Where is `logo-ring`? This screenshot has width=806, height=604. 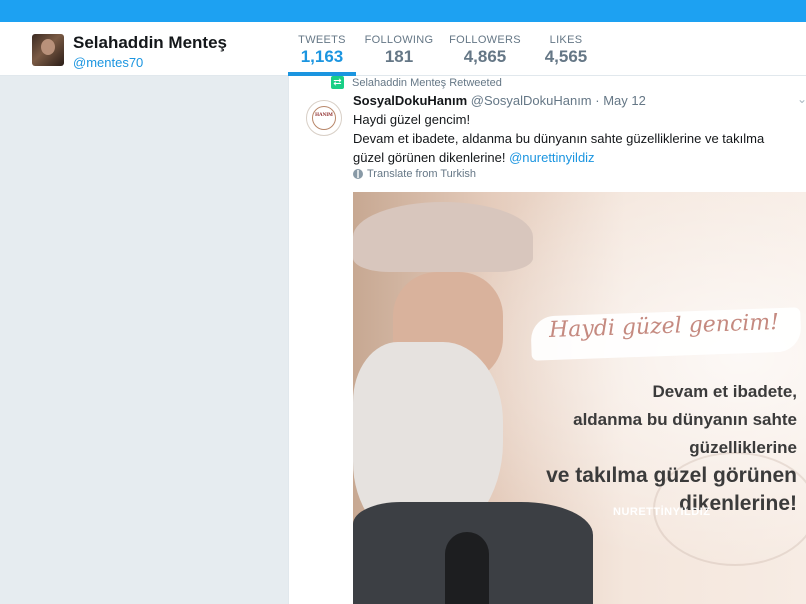
logo-ring is located at coordinates (324, 118).